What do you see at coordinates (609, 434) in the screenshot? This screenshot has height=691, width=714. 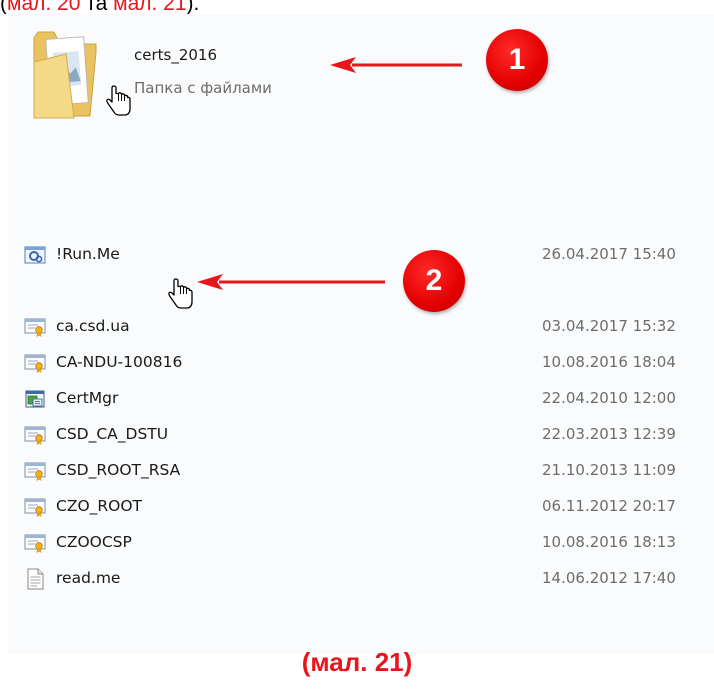 I see `file-date: 22.03.2013 12:39` at bounding box center [609, 434].